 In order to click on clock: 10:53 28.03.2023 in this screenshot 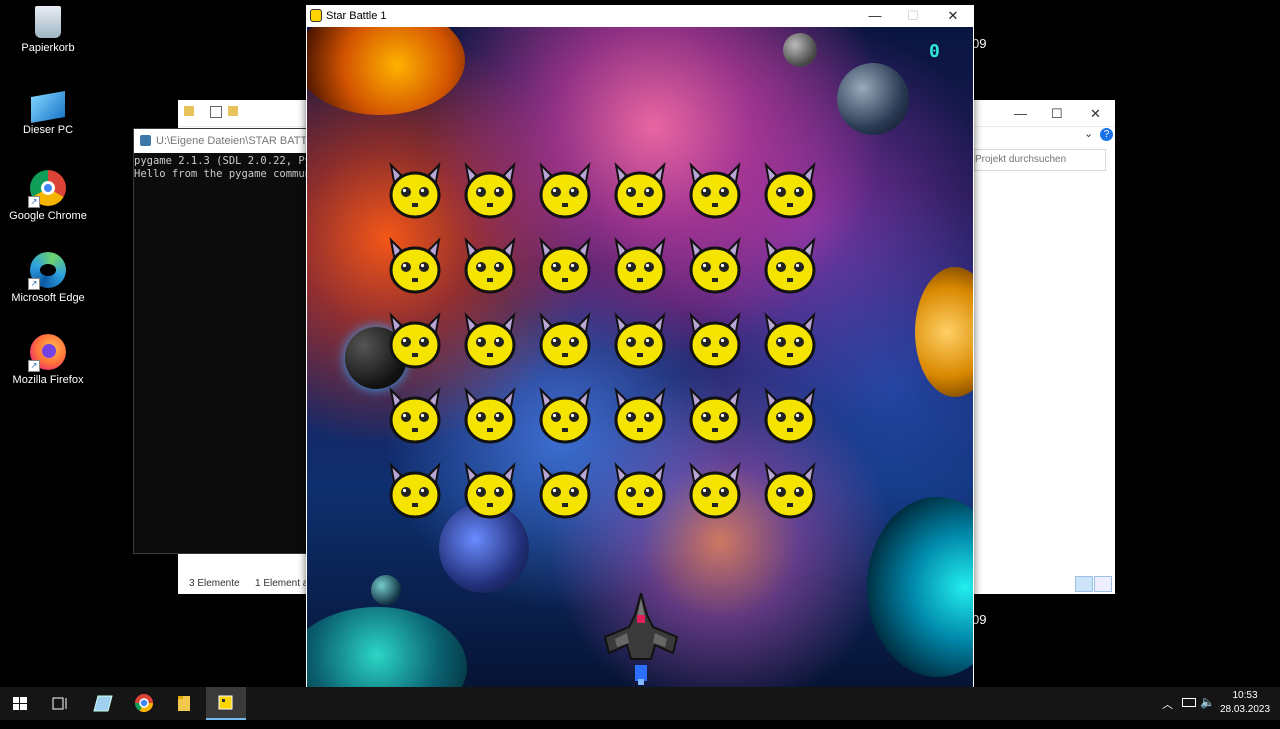, I will do `click(1245, 703)`.